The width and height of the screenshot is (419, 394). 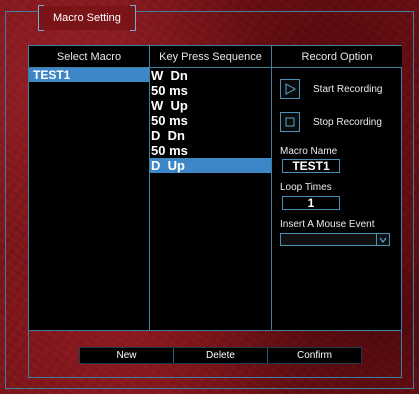 What do you see at coordinates (87, 18) in the screenshot?
I see `window-title: Macro Setting` at bounding box center [87, 18].